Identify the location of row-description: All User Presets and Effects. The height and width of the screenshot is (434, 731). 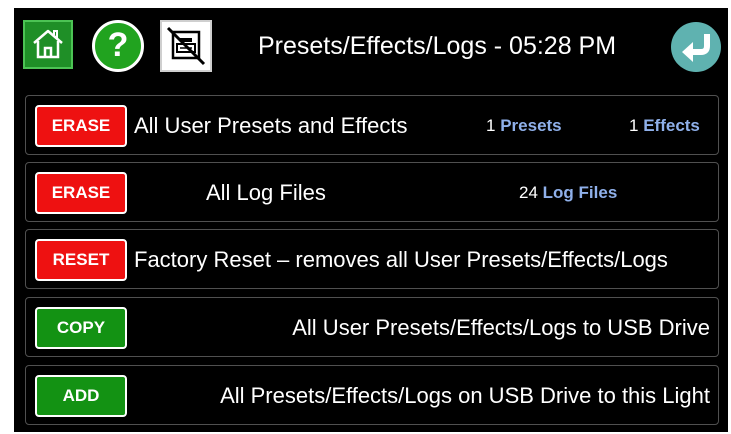
(271, 125).